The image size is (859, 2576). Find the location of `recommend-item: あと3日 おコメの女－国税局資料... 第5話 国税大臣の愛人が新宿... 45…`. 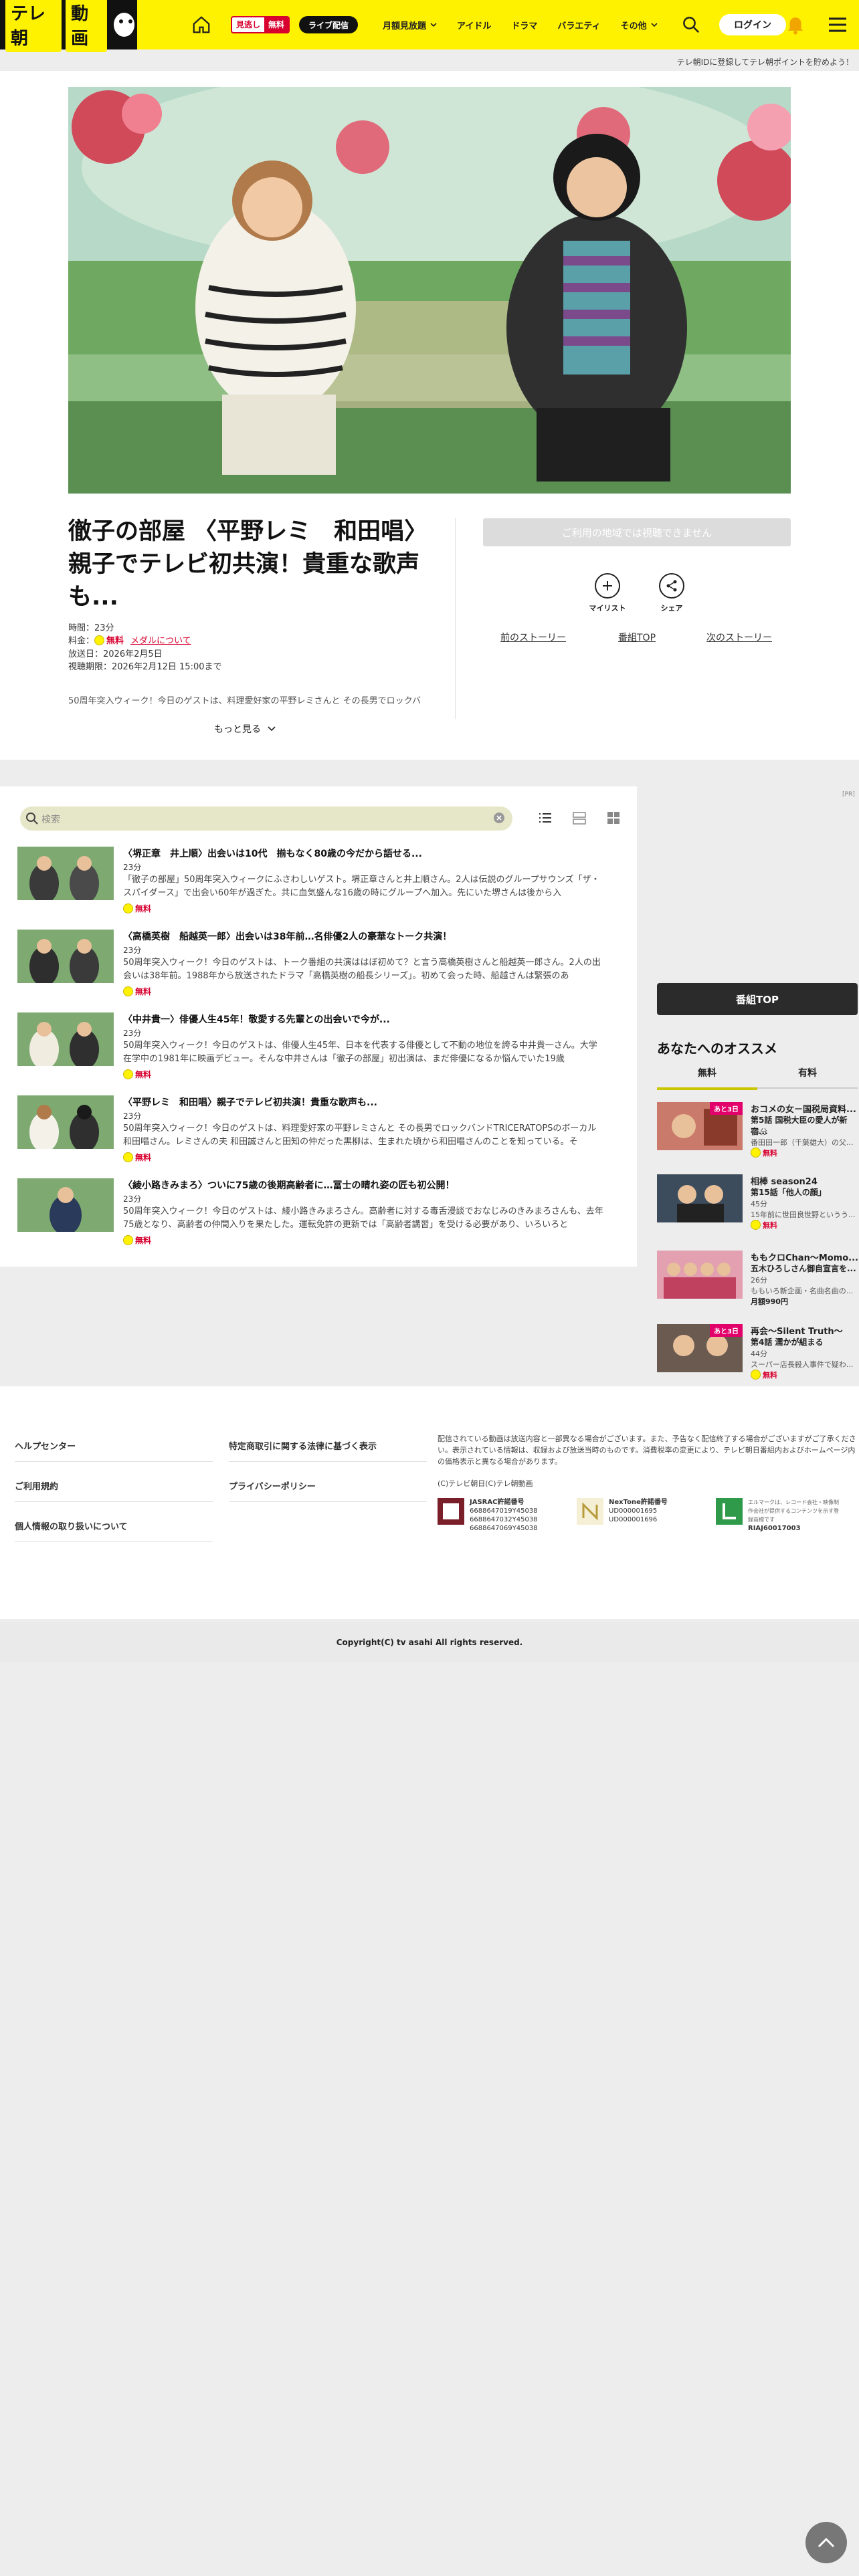

recommend-item: あと3日 おコメの女－国税局資料... 第5話 国税大臣の愛人が新宿... 45… is located at coordinates (758, 1135).